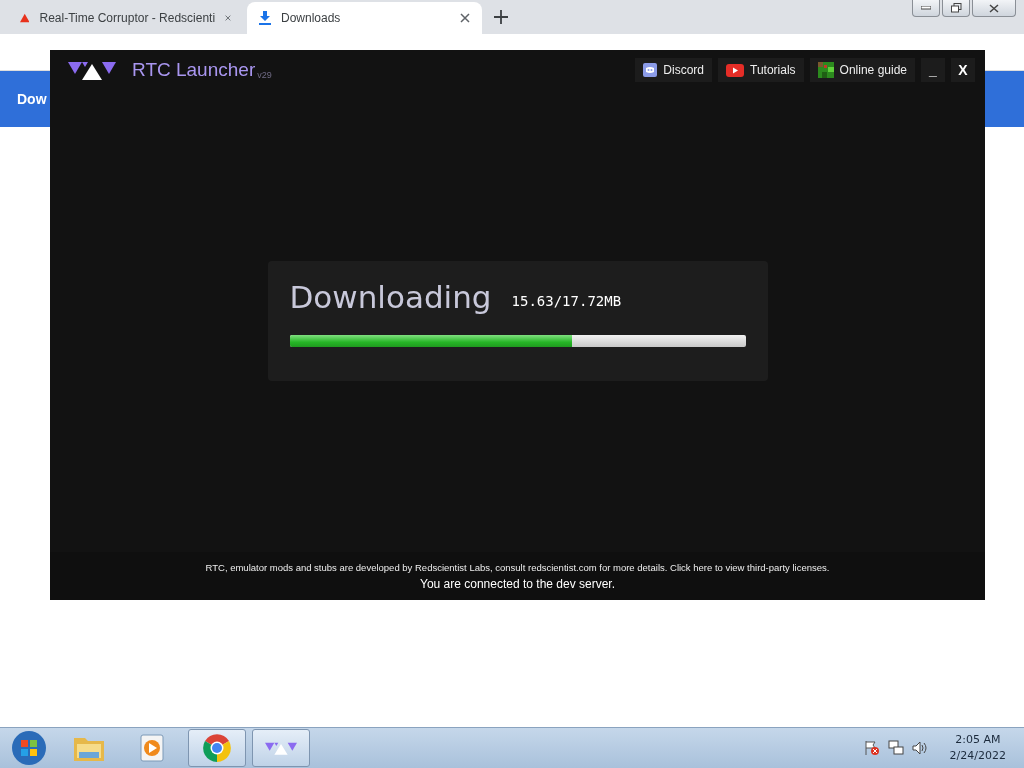 The height and width of the screenshot is (768, 1024). I want to click on link-button: Discord, so click(674, 70).